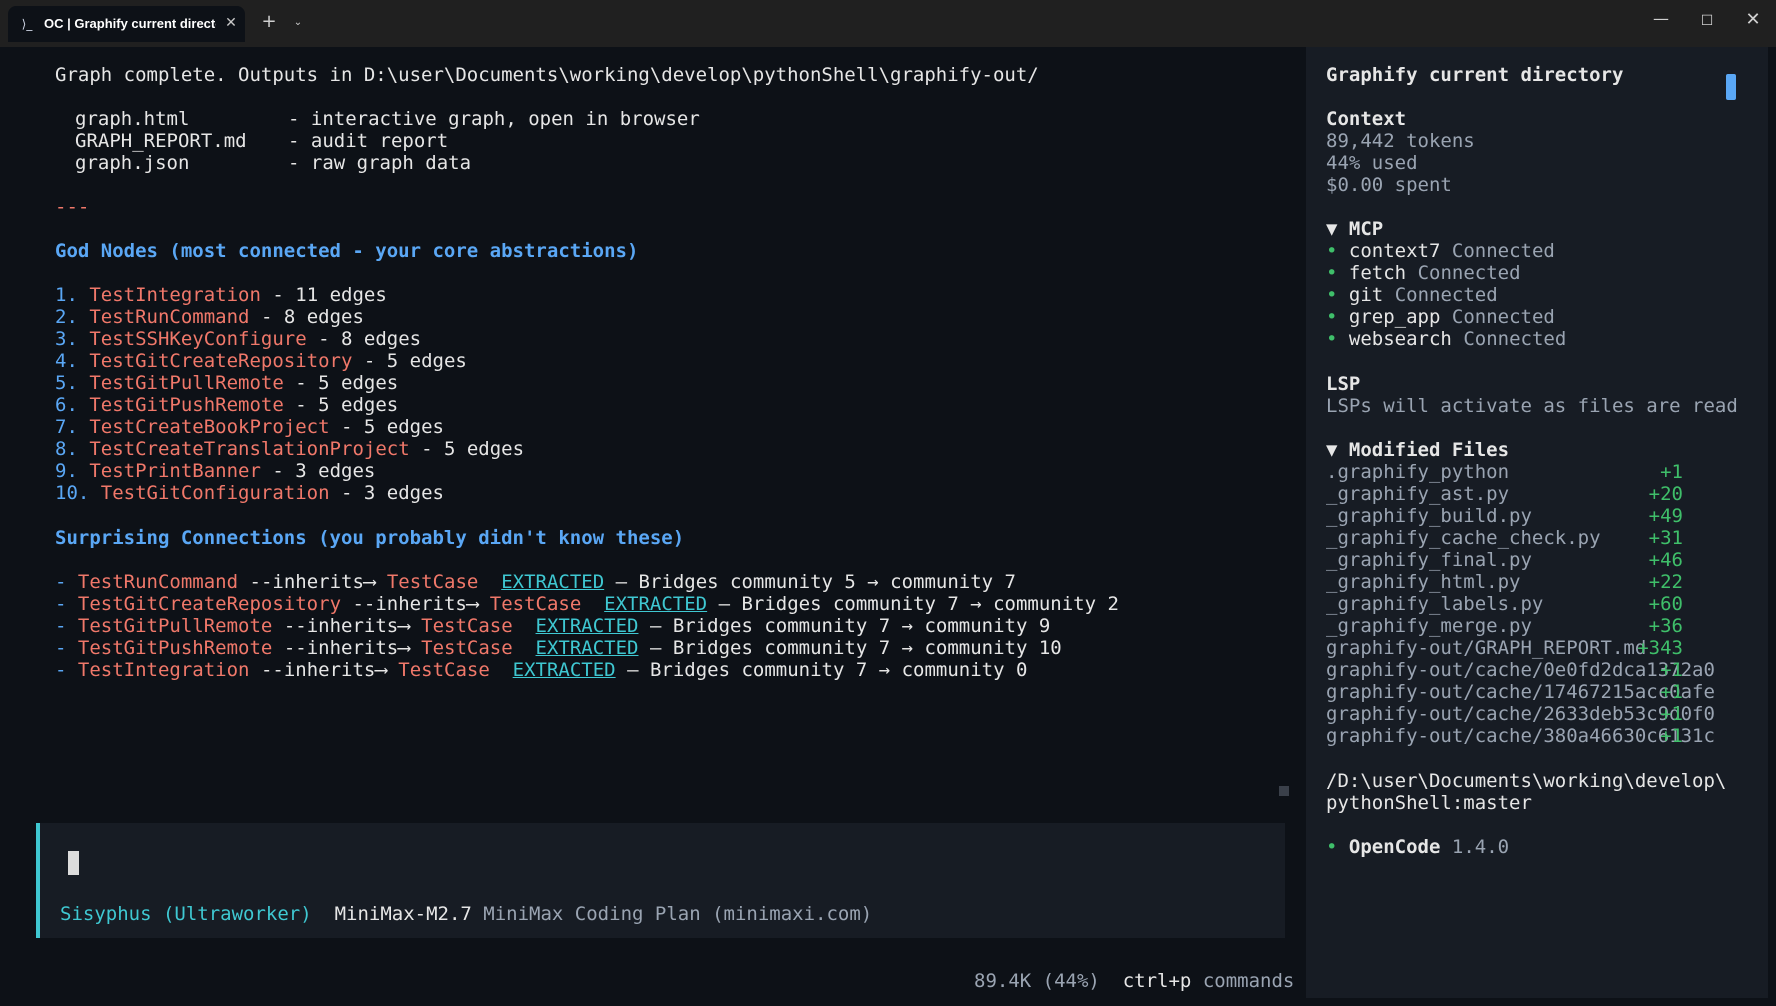 The width and height of the screenshot is (1776, 1006). What do you see at coordinates (1248, 981) in the screenshot?
I see `shortcut-label: commands` at bounding box center [1248, 981].